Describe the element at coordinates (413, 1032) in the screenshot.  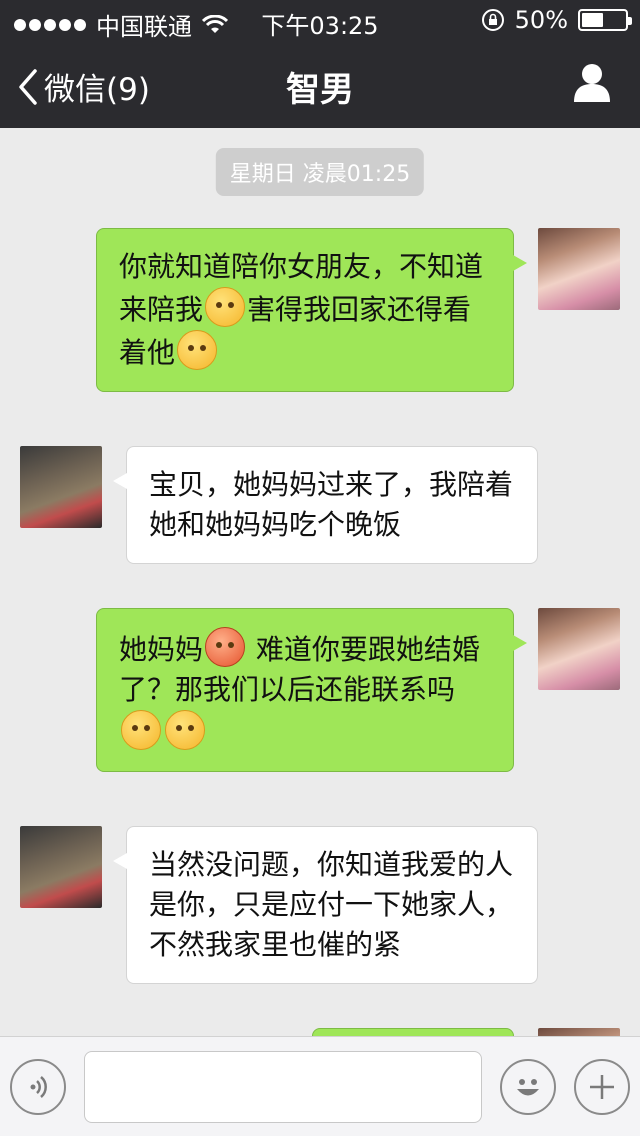
I see `message-bubble` at that location.